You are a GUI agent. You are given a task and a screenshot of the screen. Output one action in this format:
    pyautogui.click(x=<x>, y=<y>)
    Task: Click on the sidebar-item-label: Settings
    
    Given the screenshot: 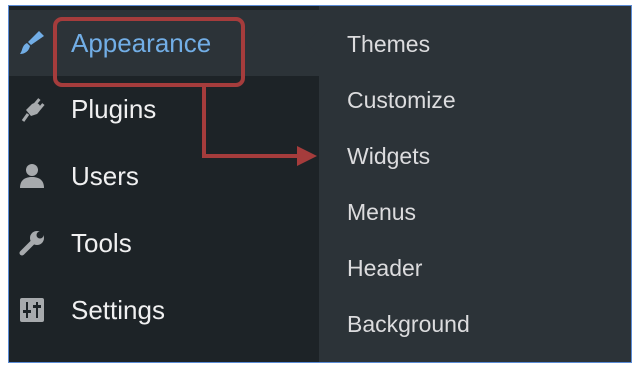 What is the action you would take?
    pyautogui.click(x=118, y=309)
    